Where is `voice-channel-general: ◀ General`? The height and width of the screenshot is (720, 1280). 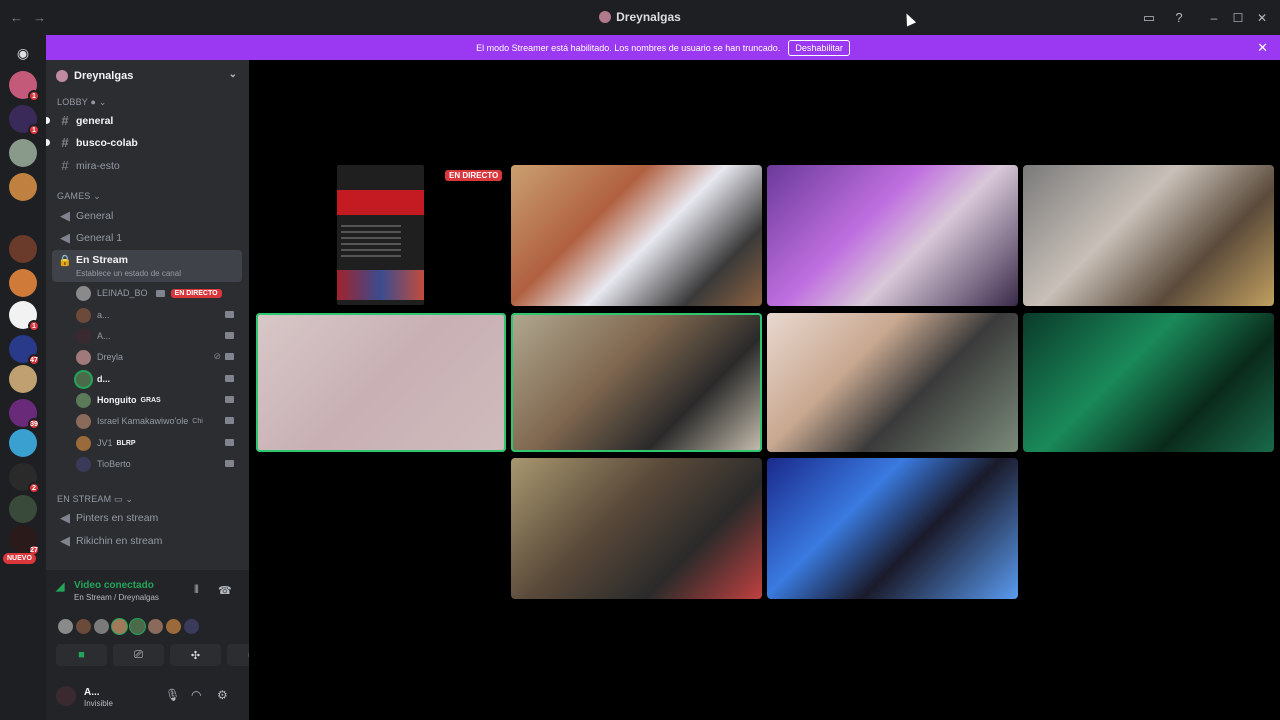 voice-channel-general: ◀ General is located at coordinates (147, 215).